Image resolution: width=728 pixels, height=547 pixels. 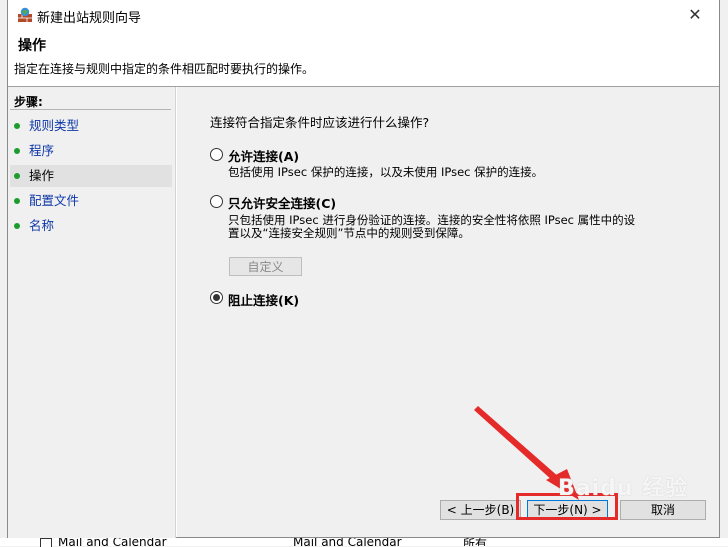 What do you see at coordinates (320, 122) in the screenshot?
I see `action-question: 连接符合指定条件时应该进行什么操作?` at bounding box center [320, 122].